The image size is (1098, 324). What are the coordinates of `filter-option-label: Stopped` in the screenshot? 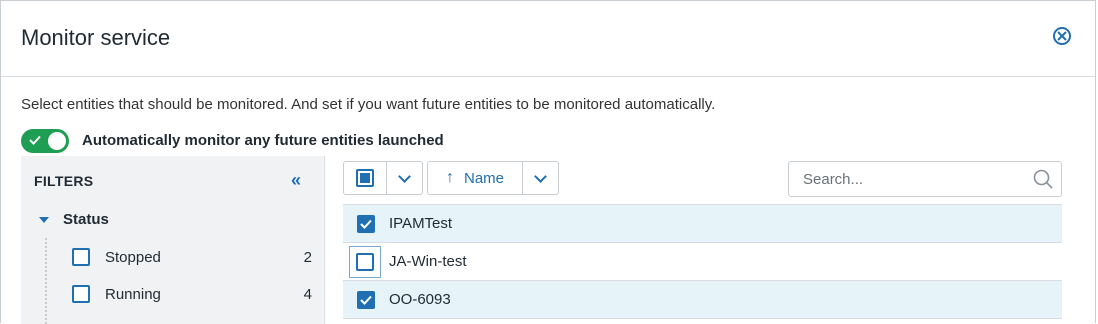 It's located at (133, 257).